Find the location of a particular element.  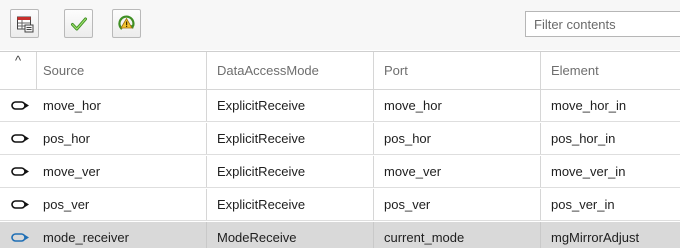

source-cell: move_ver is located at coordinates (122, 171).